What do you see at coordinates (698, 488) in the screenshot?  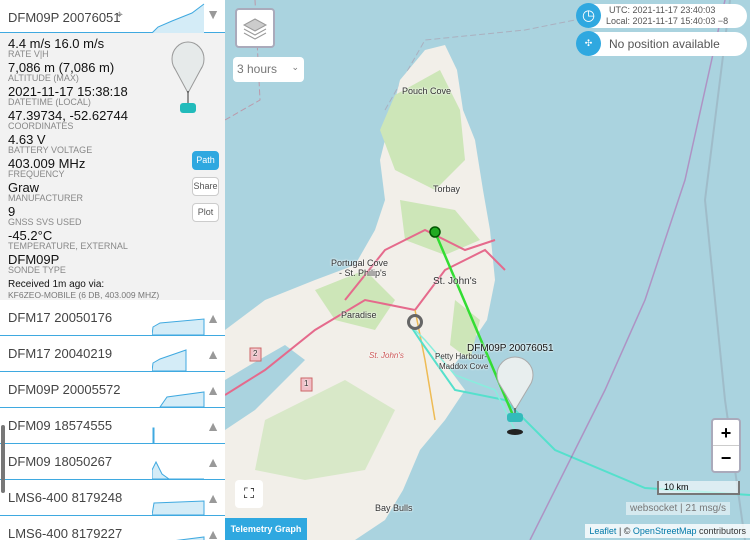 I see `scale-bar: 10 km` at bounding box center [698, 488].